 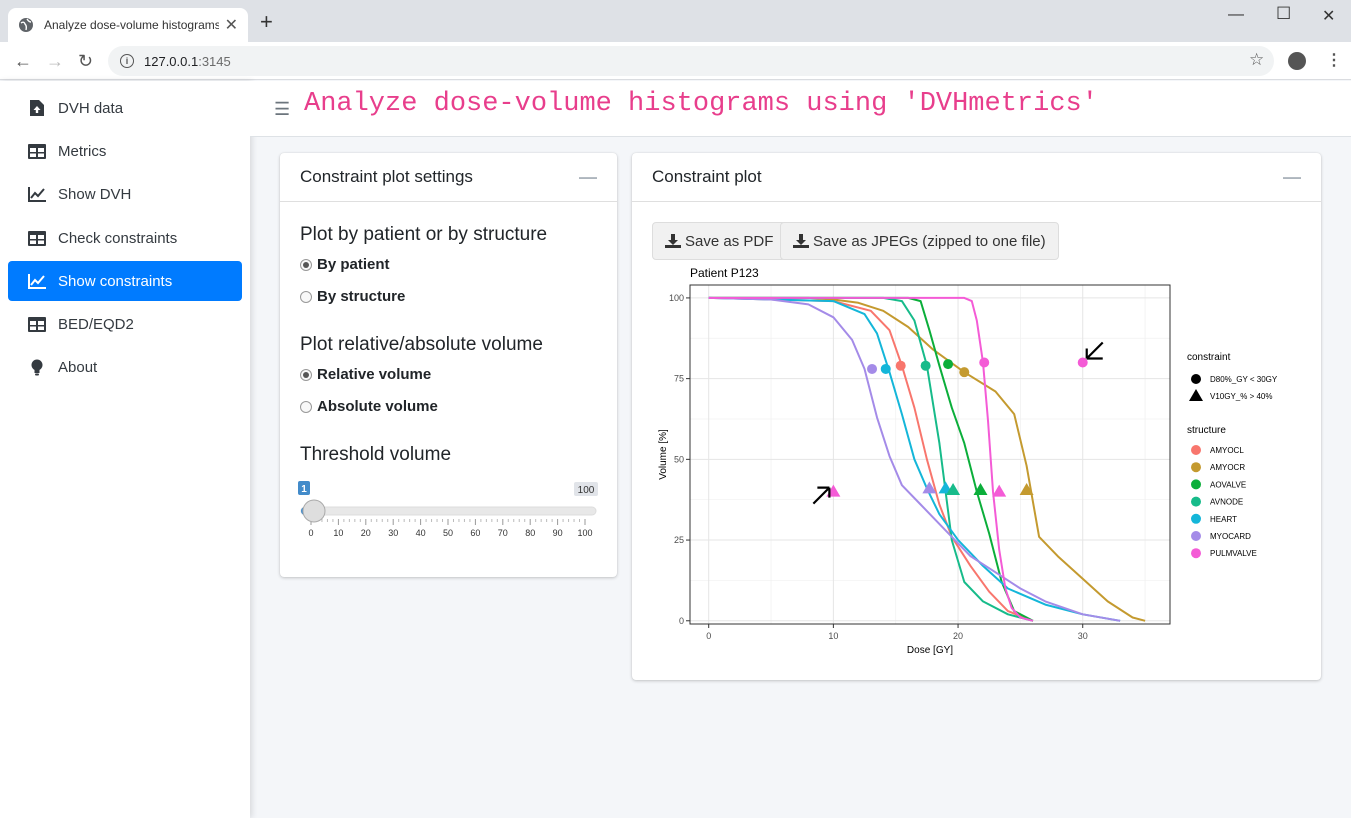 I want to click on slider-track, so click(x=448, y=511).